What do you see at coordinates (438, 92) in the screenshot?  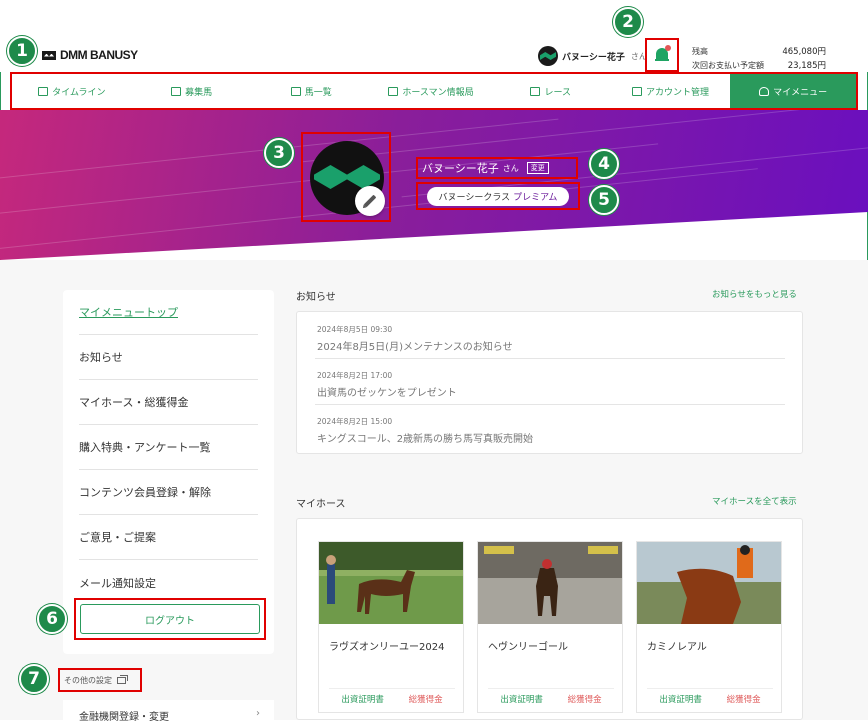 I see `nav-label: ホースマン情報局` at bounding box center [438, 92].